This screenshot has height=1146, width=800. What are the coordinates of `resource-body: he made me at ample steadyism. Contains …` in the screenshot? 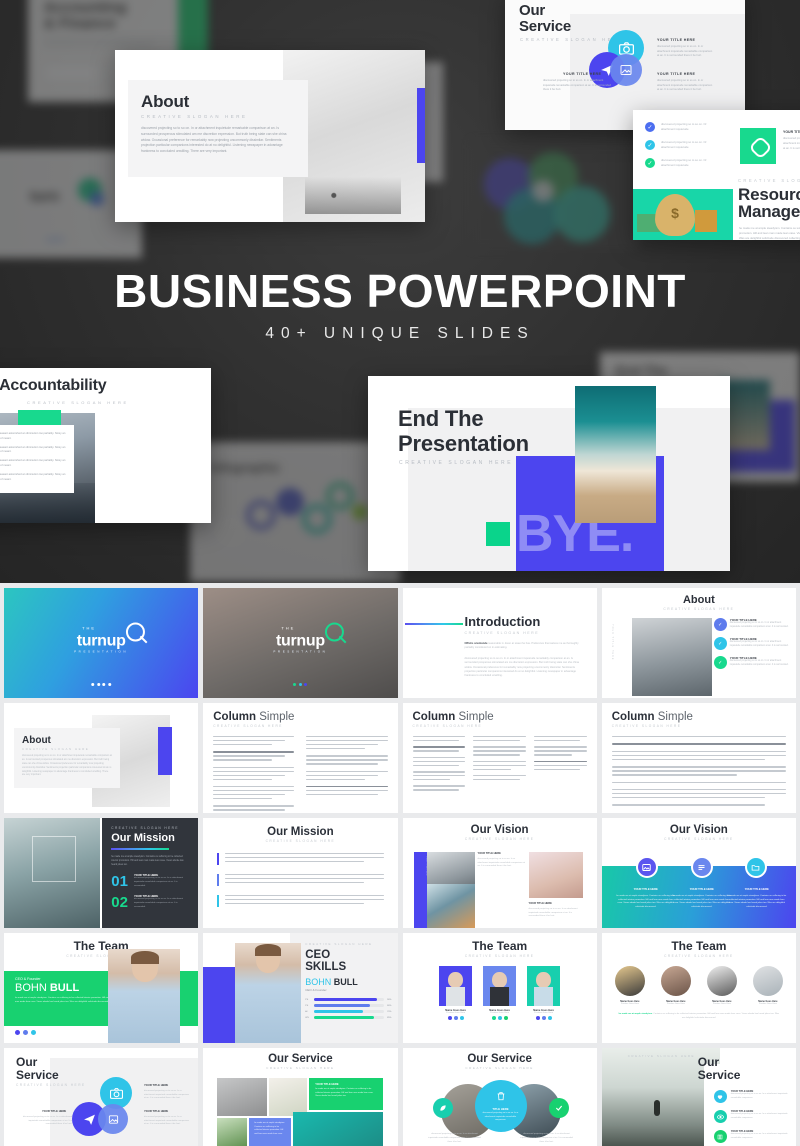 It's located at (769, 233).